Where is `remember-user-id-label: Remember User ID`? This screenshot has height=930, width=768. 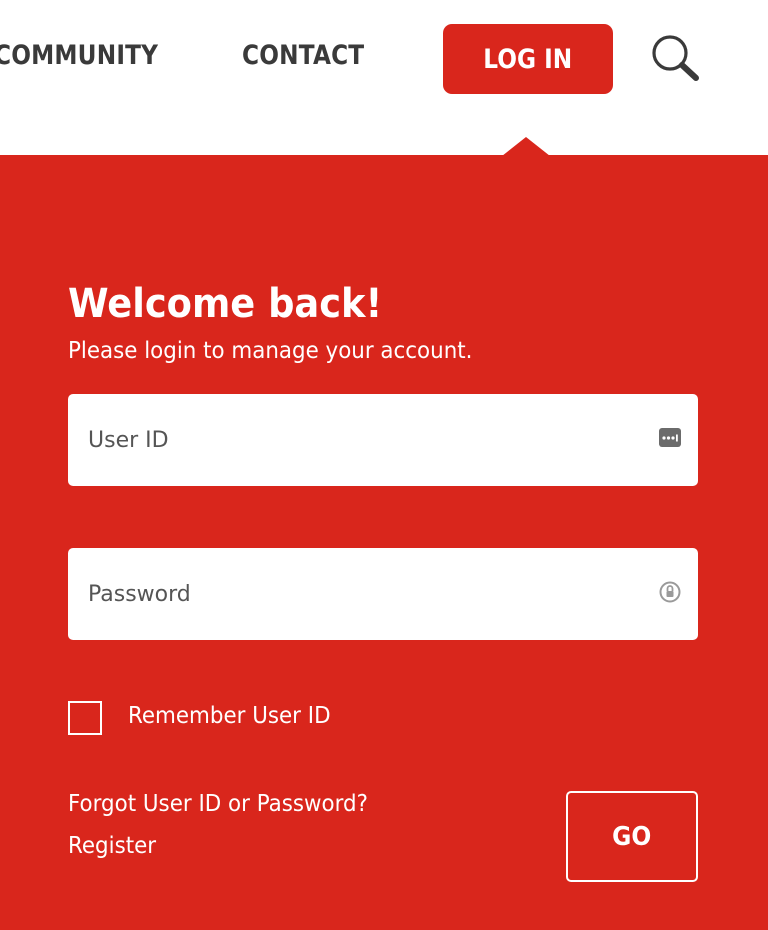 remember-user-id-label: Remember User ID is located at coordinates (229, 716).